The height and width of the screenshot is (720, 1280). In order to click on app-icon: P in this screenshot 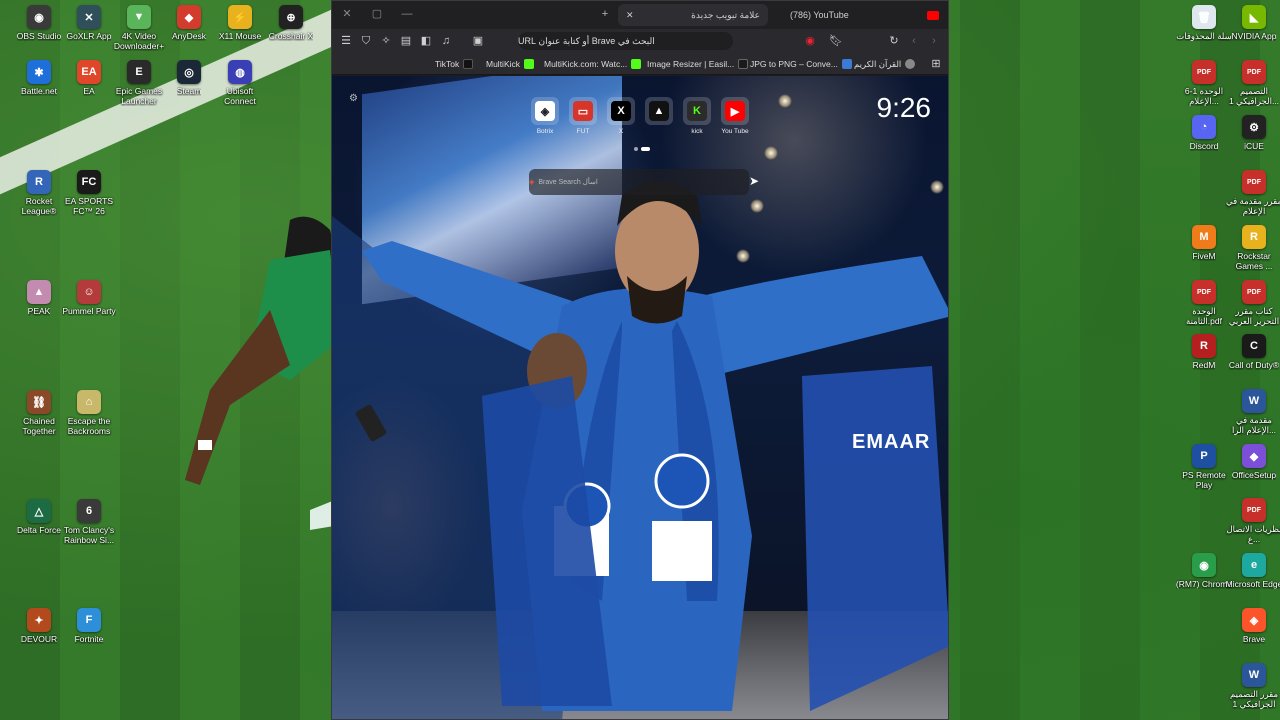, I will do `click(1204, 456)`.